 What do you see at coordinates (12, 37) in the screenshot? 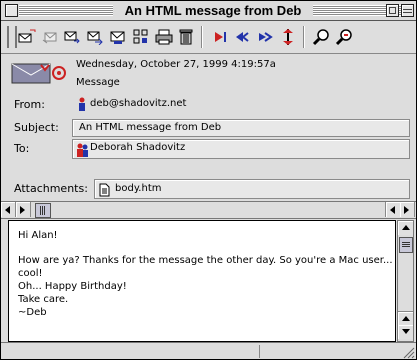
I see `toolbar-grip` at bounding box center [12, 37].